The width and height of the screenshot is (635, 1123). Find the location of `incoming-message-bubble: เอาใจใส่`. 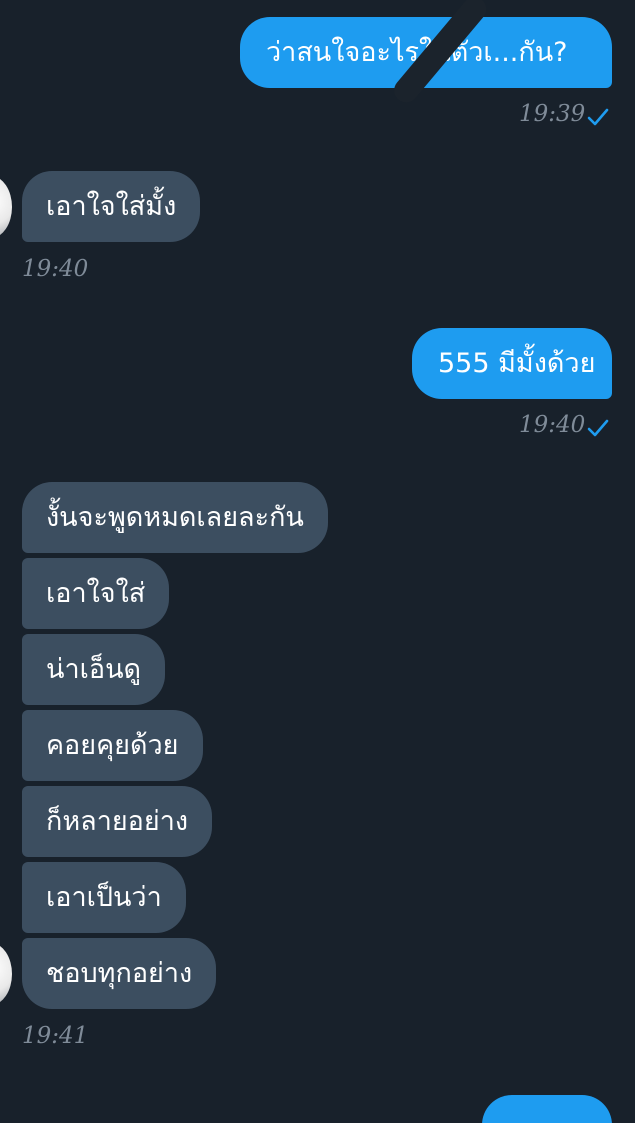

incoming-message-bubble: เอาใจใส่ is located at coordinates (96, 593).